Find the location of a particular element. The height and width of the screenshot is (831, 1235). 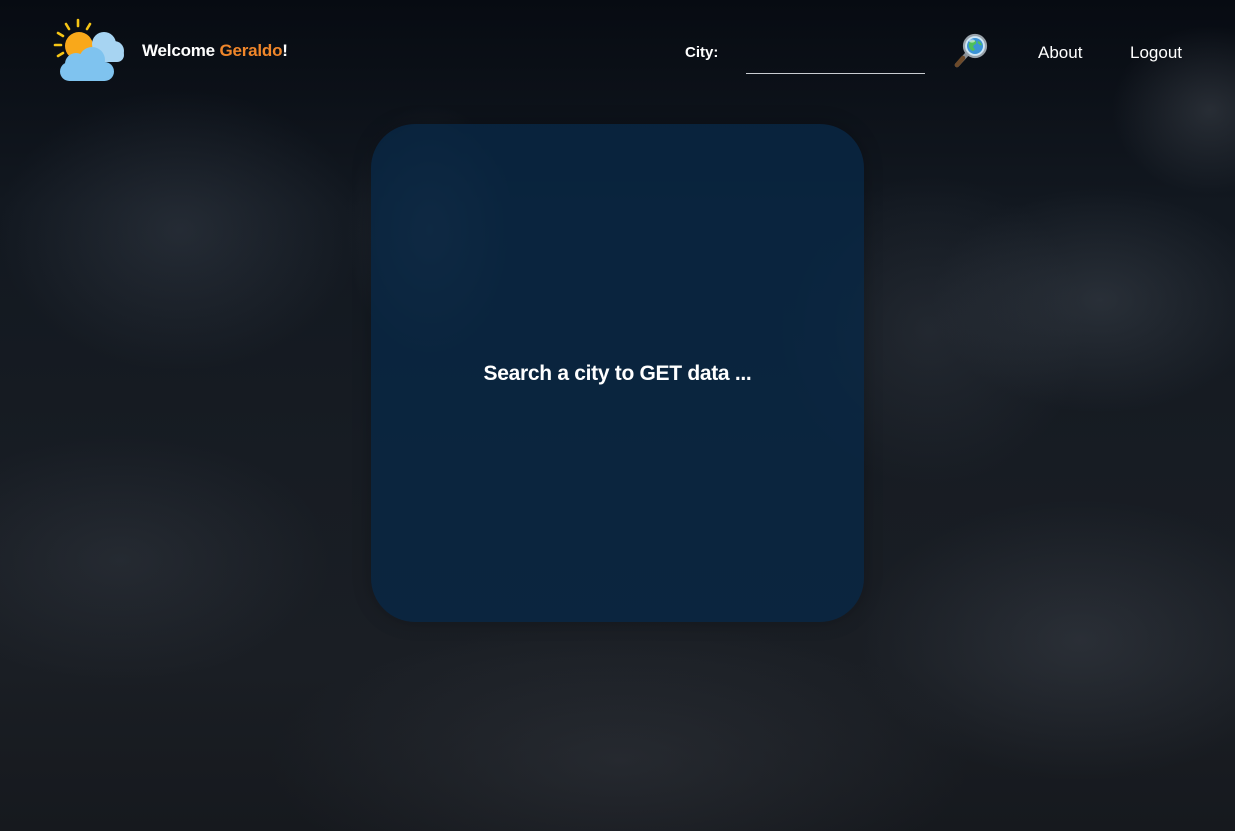

welcome-suffix: ! is located at coordinates (285, 50).